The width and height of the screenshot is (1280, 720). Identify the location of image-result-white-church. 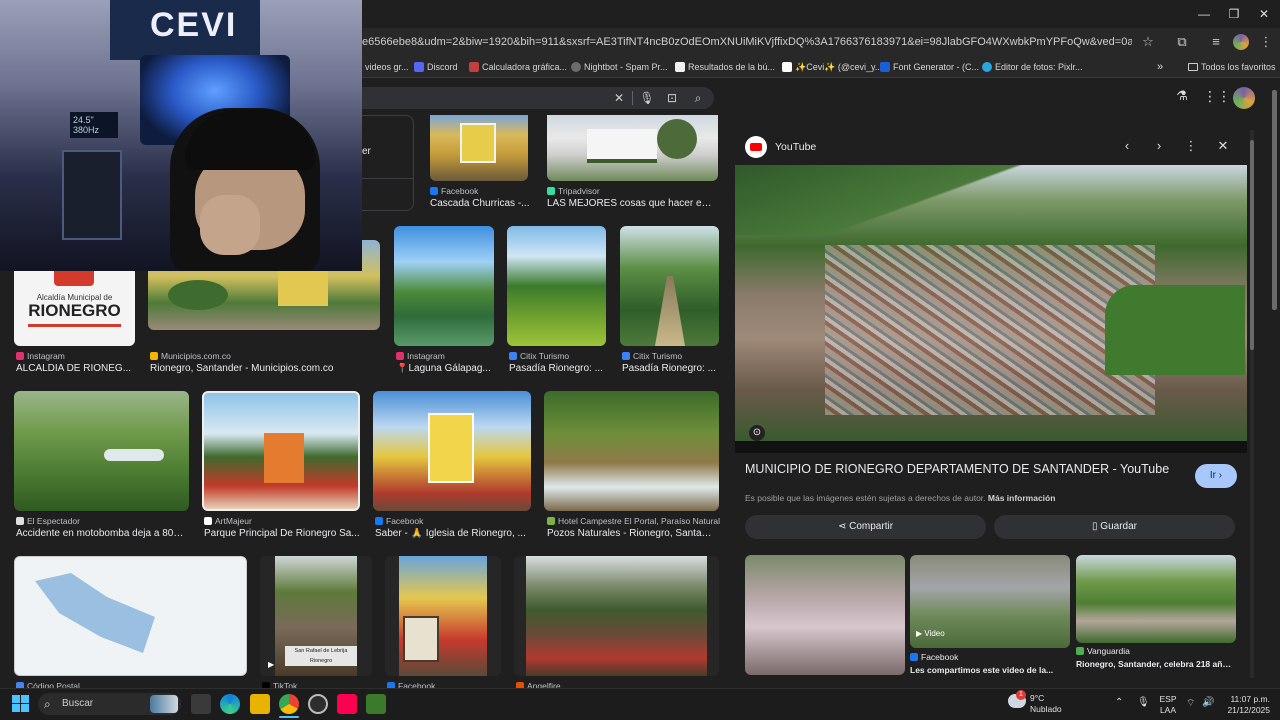
(632, 148).